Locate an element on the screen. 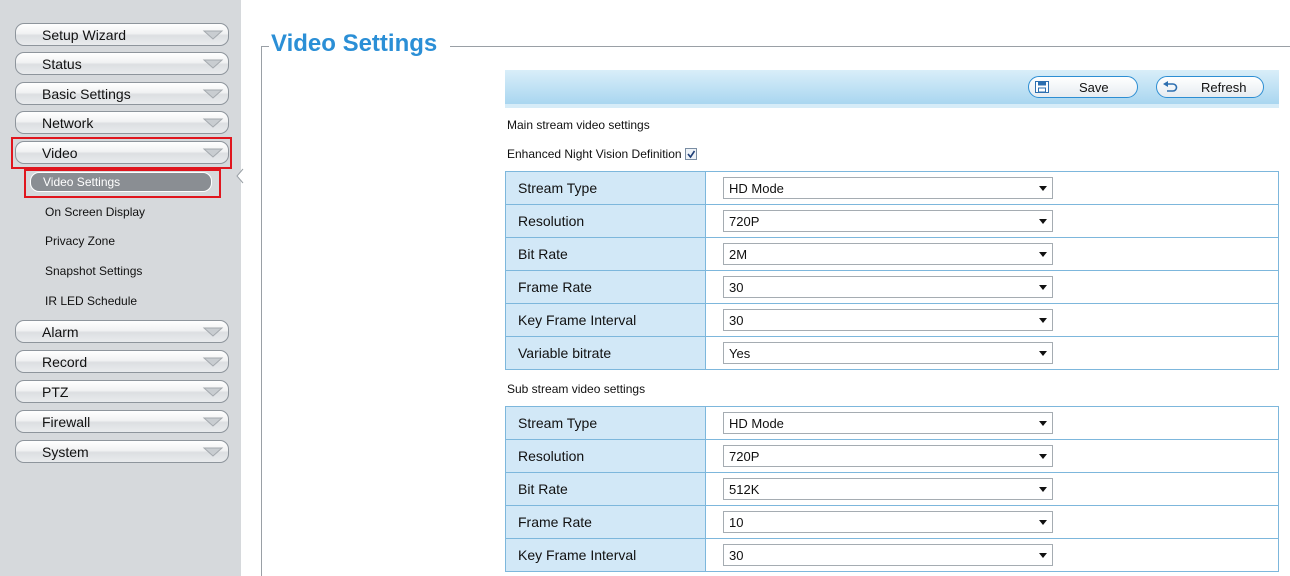 Image resolution: width=1290 pixels, height=576 pixels. select-value: 512K is located at coordinates (744, 489).